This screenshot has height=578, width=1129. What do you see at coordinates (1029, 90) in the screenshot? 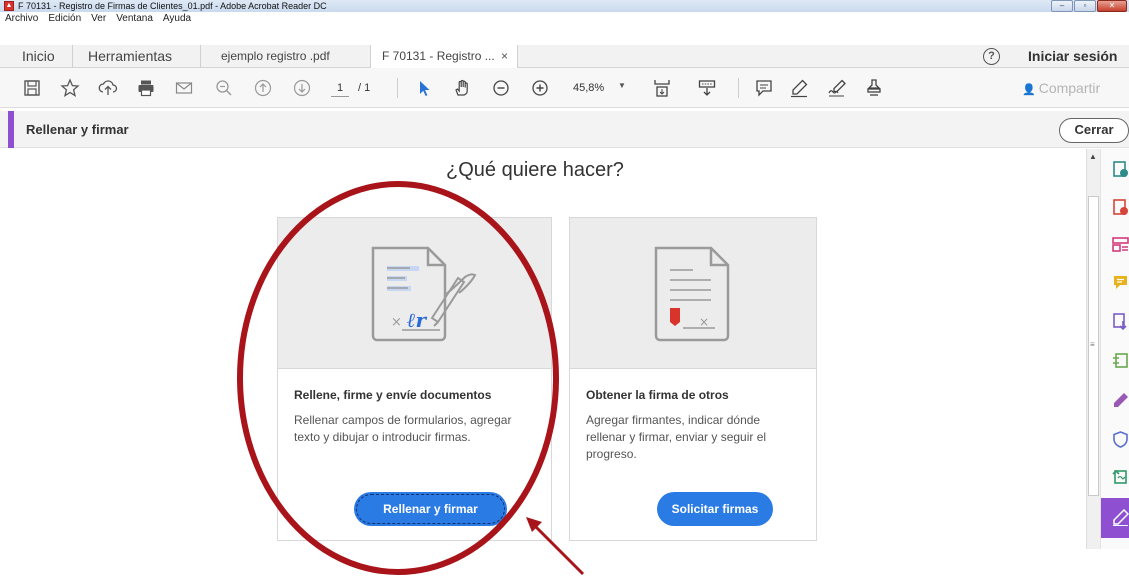
I see `add-user-icon: 👤` at bounding box center [1029, 90].